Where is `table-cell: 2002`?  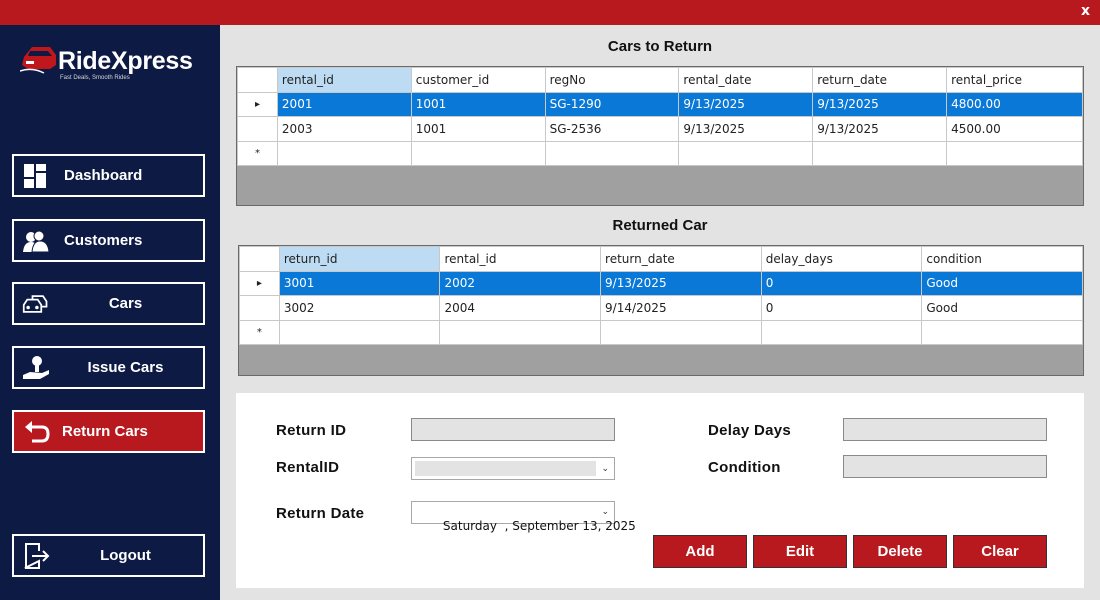 table-cell: 2002 is located at coordinates (520, 283).